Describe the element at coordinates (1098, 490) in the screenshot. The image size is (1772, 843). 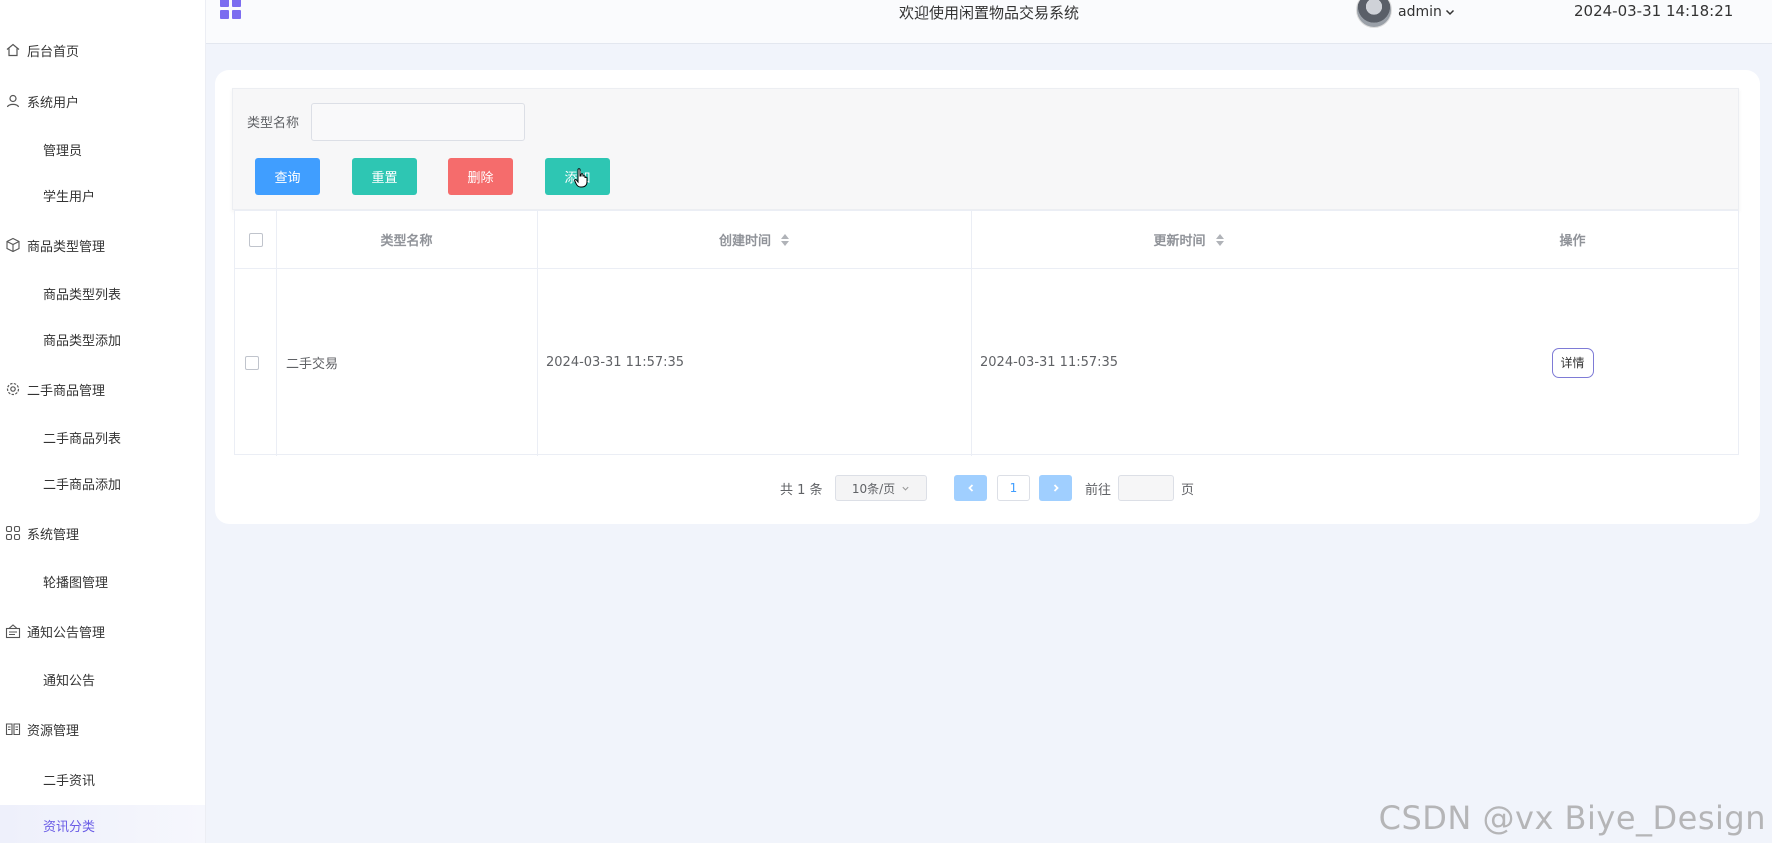
I see `goto-label: 前往` at that location.